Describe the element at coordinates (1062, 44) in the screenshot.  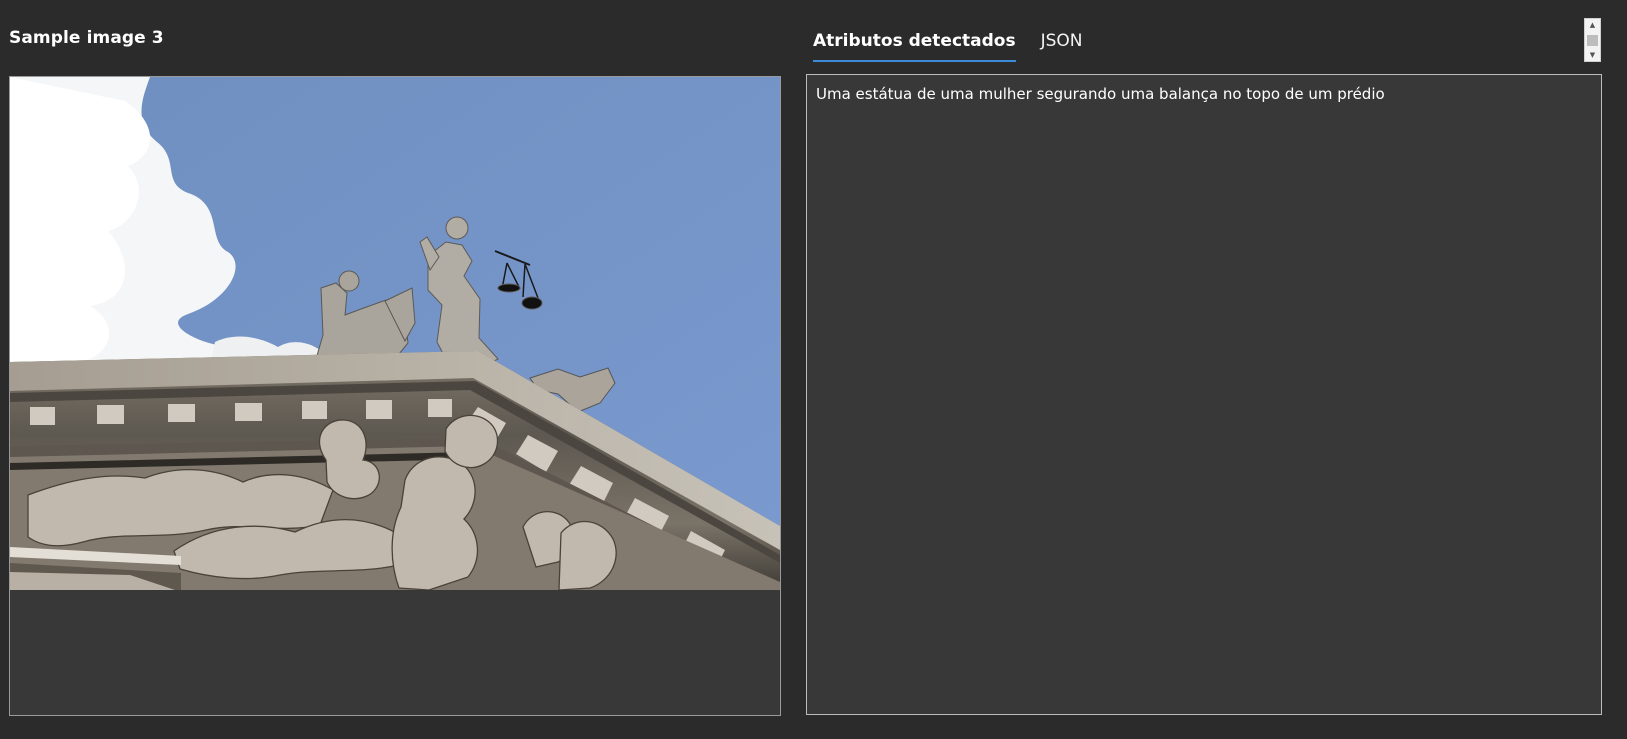
I see `tab-json: JSON` at that location.